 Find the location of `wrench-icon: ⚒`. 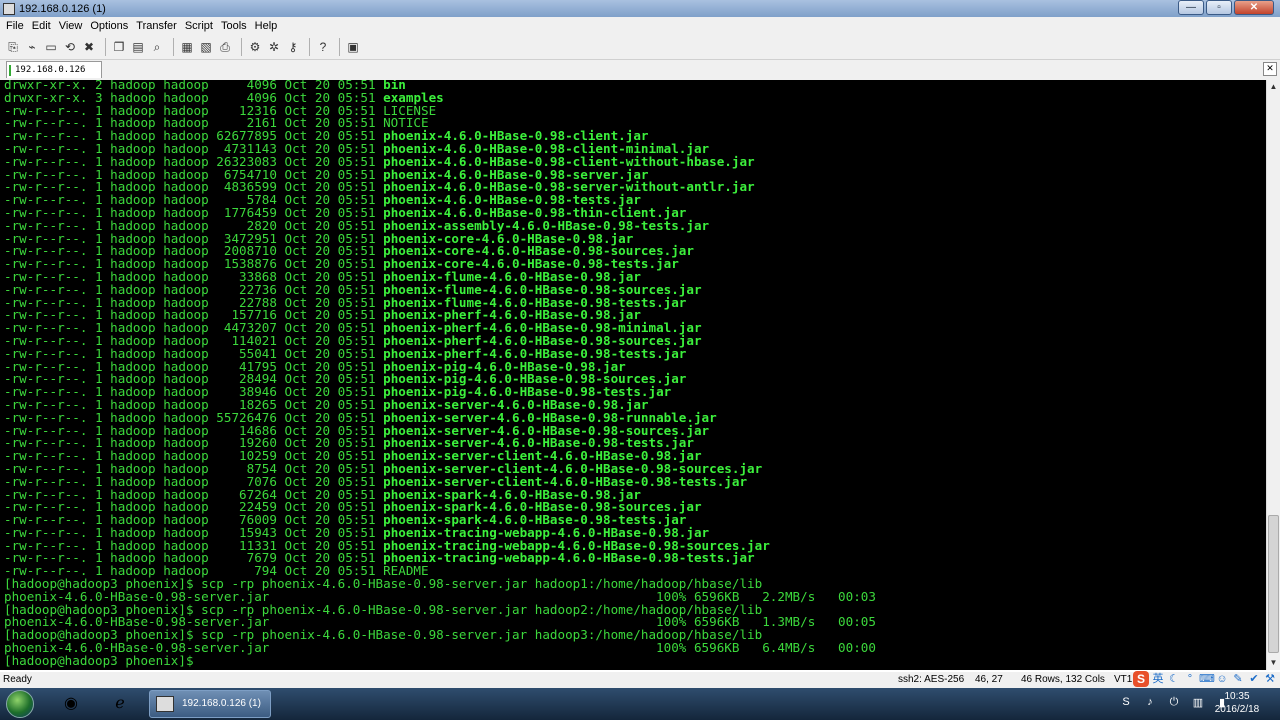

wrench-icon: ⚒ is located at coordinates (1270, 679).